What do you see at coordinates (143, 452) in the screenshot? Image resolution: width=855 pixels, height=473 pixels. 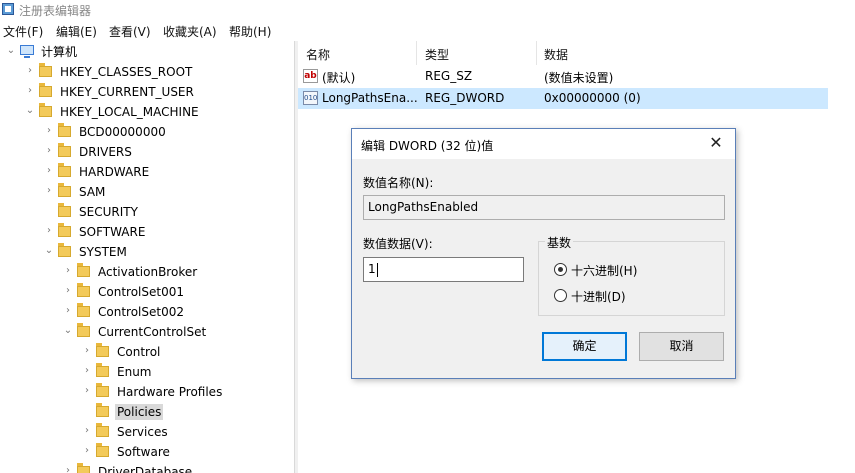 I see `tree-node-label: Software` at bounding box center [143, 452].